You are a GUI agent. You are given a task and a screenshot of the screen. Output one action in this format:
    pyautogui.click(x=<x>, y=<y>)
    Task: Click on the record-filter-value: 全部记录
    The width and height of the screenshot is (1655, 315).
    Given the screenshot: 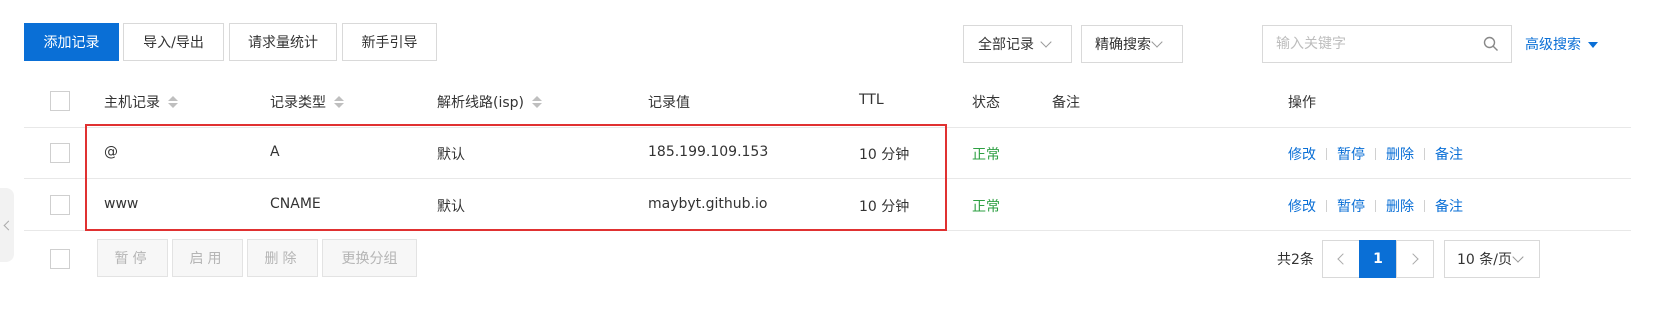 What is the action you would take?
    pyautogui.click(x=1006, y=45)
    